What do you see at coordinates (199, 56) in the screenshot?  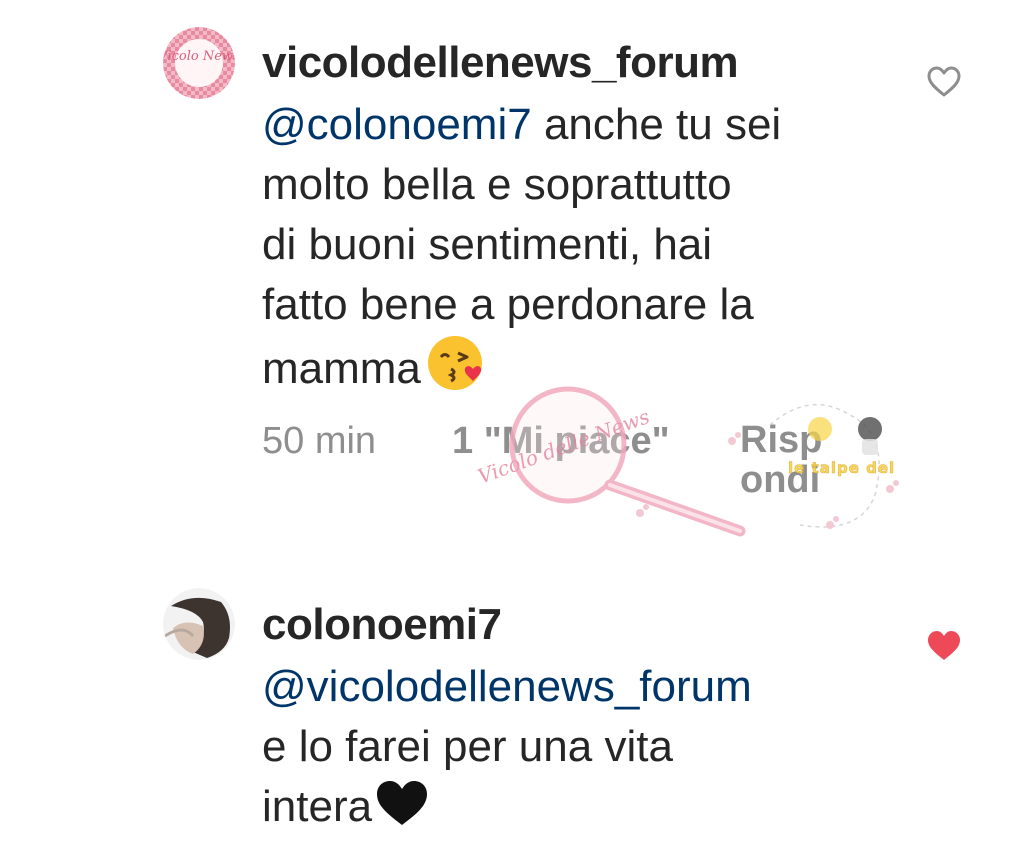 I see `avatar-logo-text: Vicolo News` at bounding box center [199, 56].